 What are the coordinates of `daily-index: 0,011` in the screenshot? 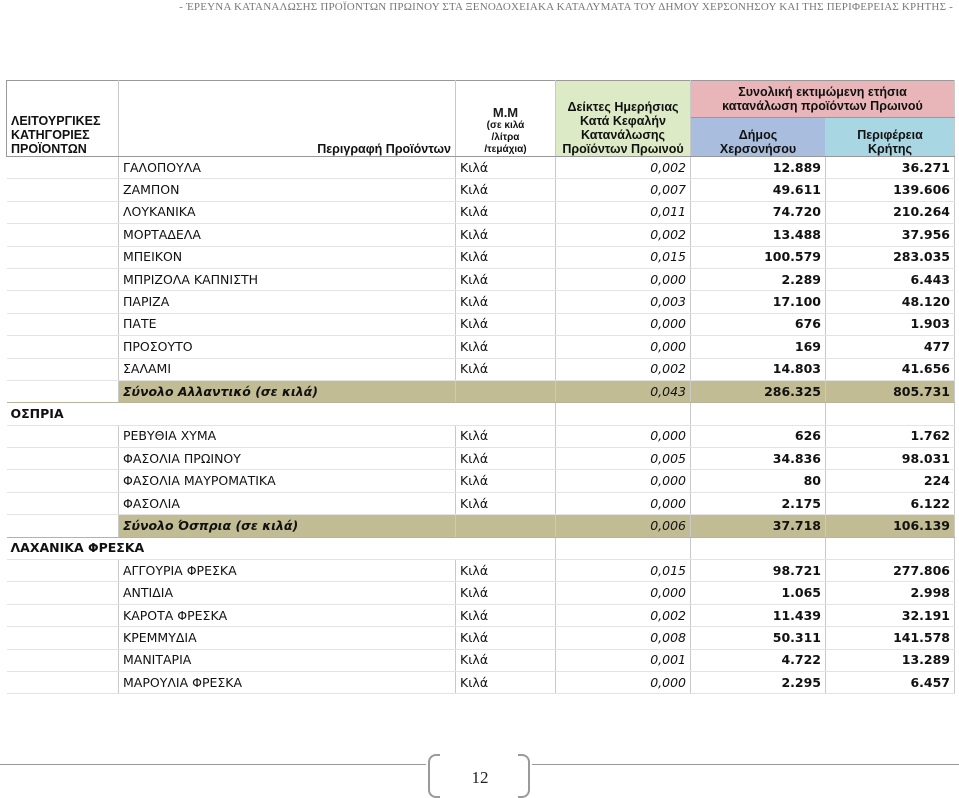 It's located at (623, 213).